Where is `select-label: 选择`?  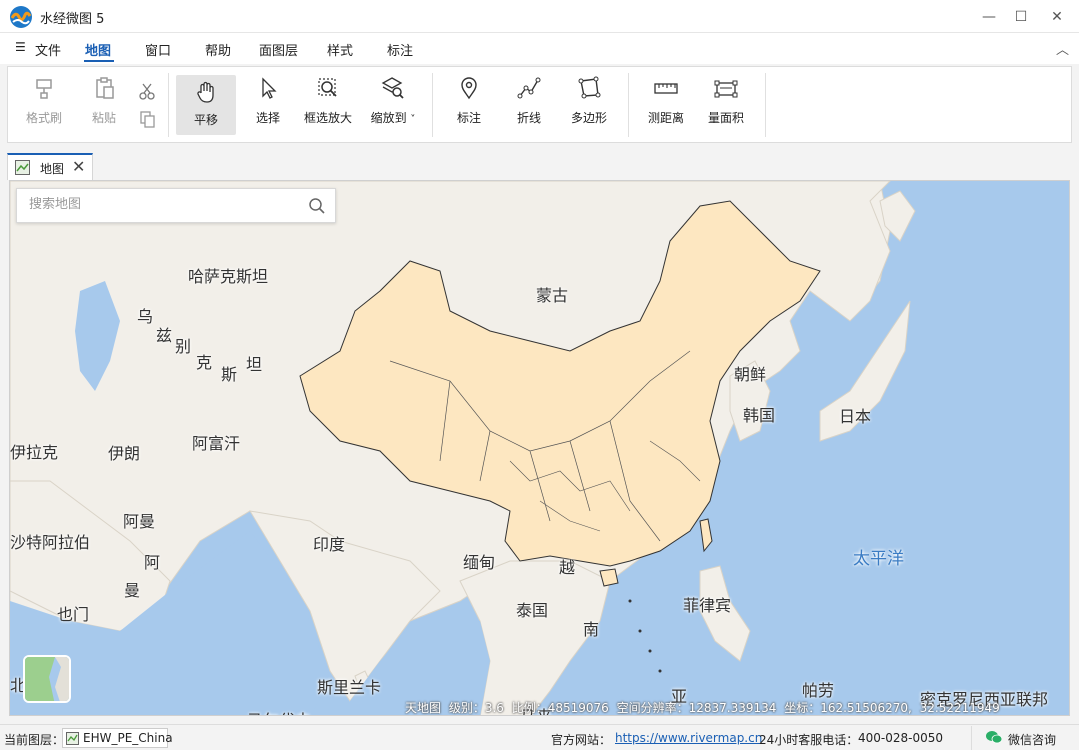 select-label: 选择 is located at coordinates (267, 118).